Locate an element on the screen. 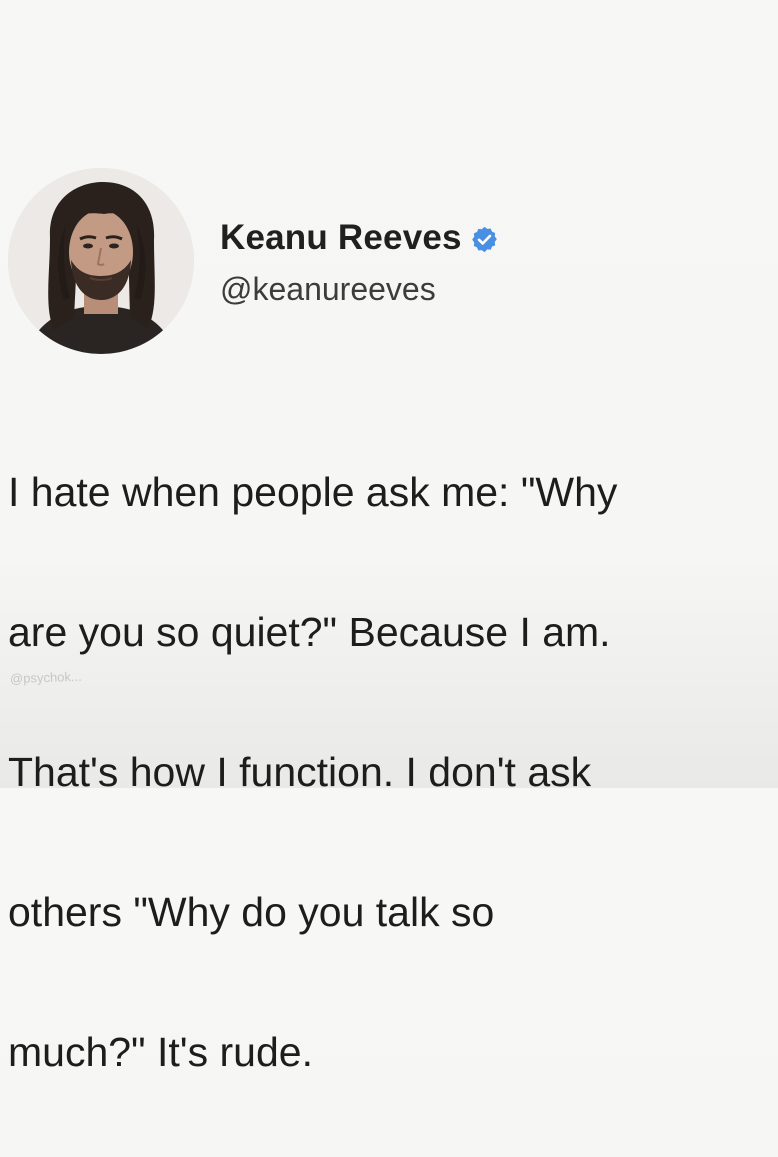  avatar is located at coordinates (101, 261).